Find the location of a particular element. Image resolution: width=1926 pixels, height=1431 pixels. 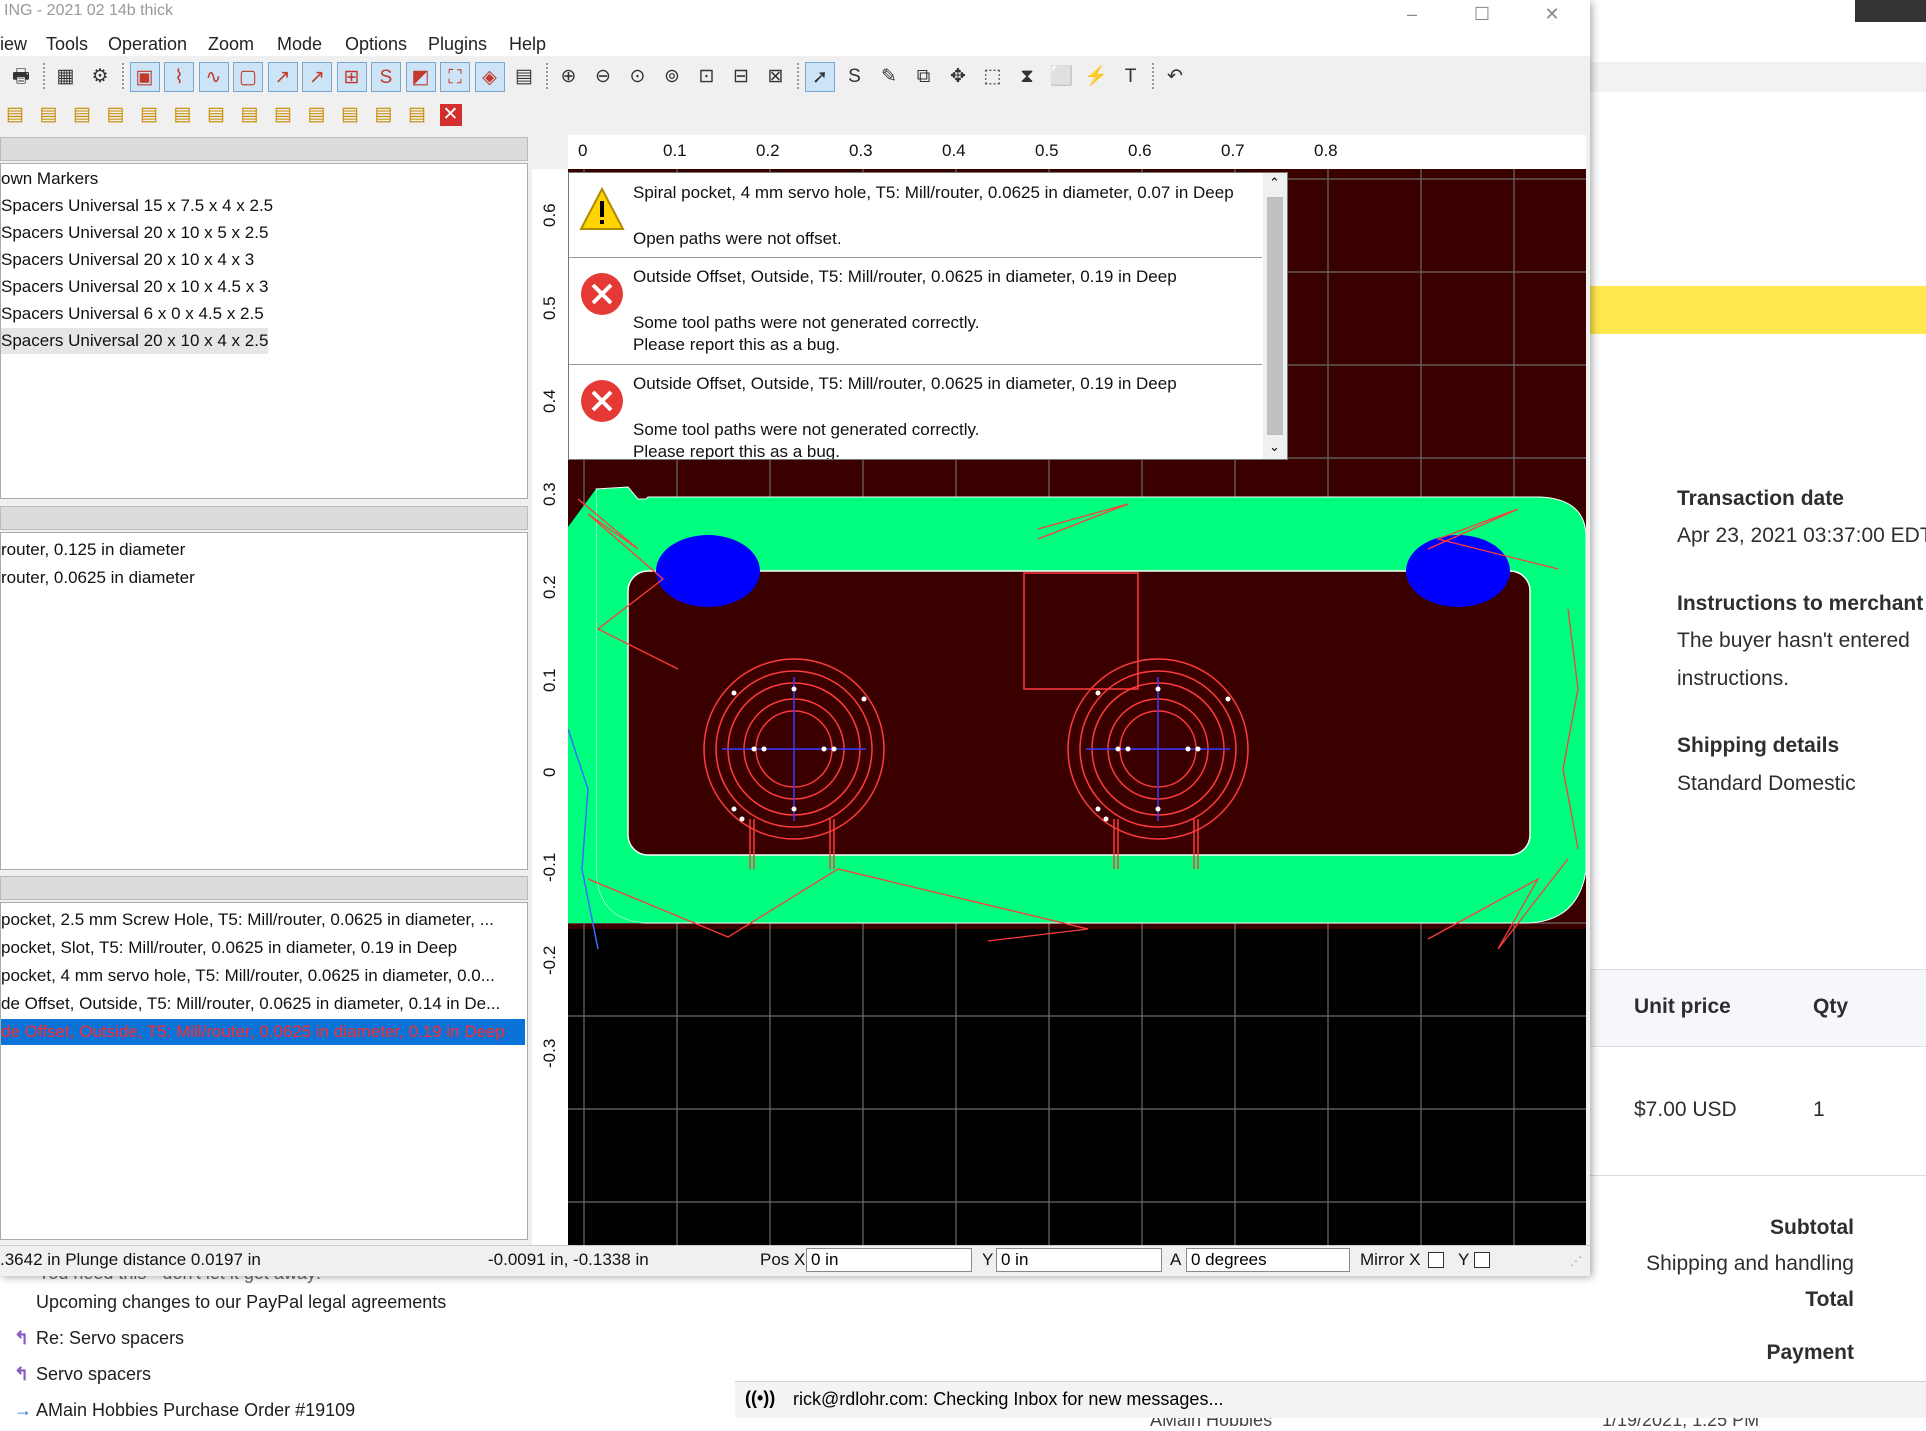

pocket-cavity is located at coordinates (1079, 713).